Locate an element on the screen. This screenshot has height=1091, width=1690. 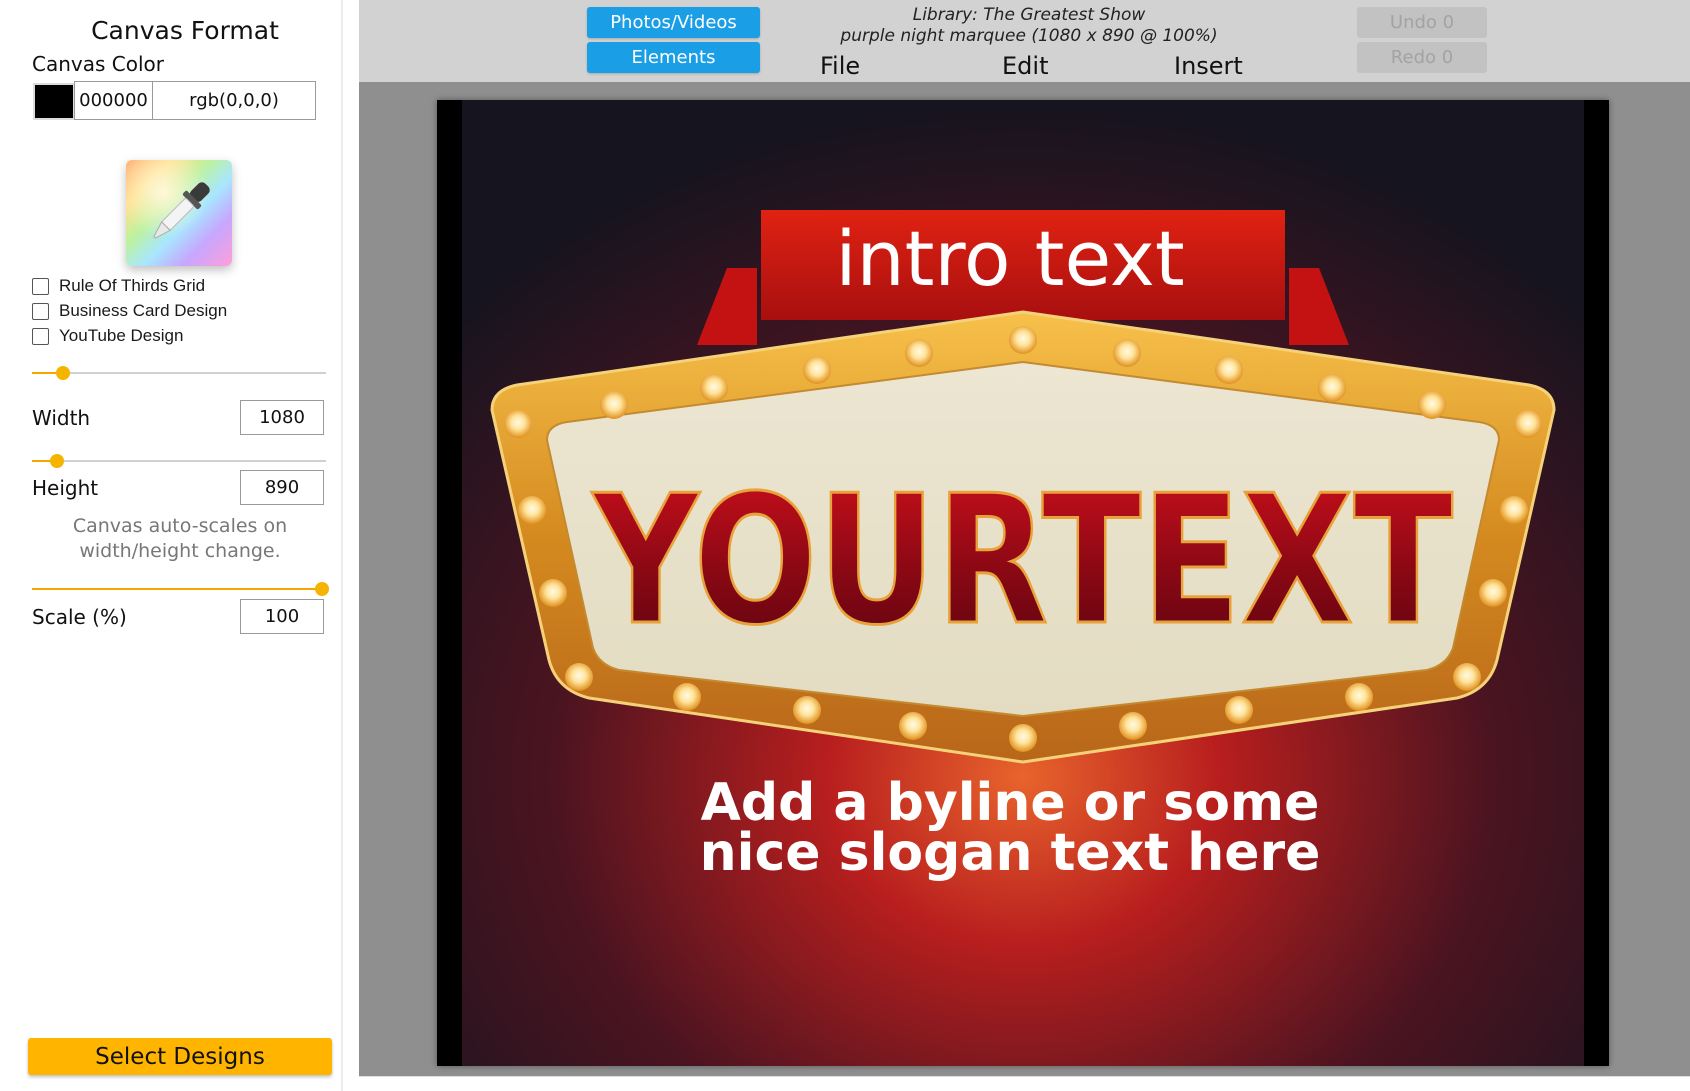
design-info: purple night marquee (1080 x 890 @ 100%) is located at coordinates (1029, 36).